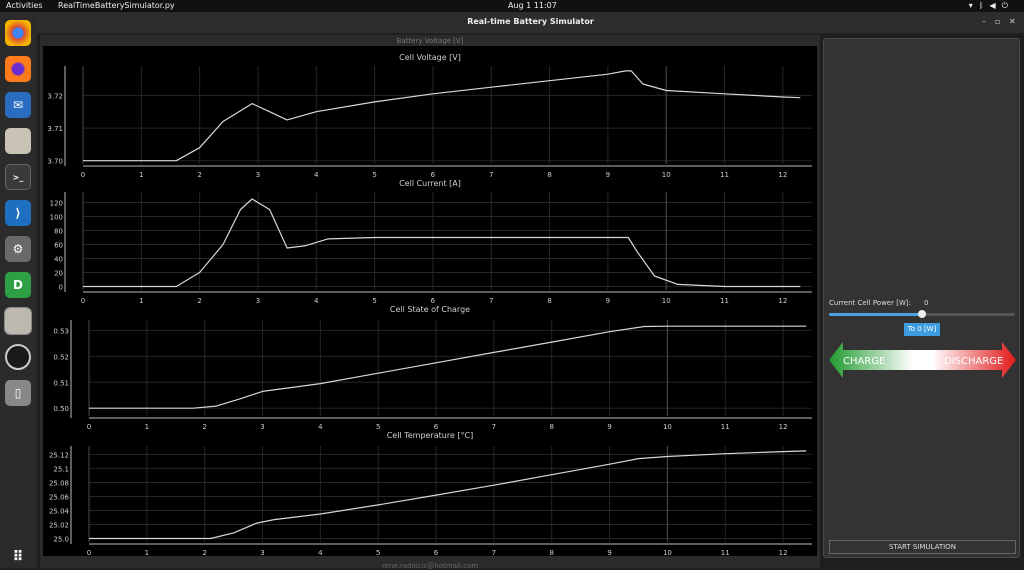  What do you see at coordinates (18, 285) in the screenshot?
I see `document-app-icon: D` at bounding box center [18, 285].